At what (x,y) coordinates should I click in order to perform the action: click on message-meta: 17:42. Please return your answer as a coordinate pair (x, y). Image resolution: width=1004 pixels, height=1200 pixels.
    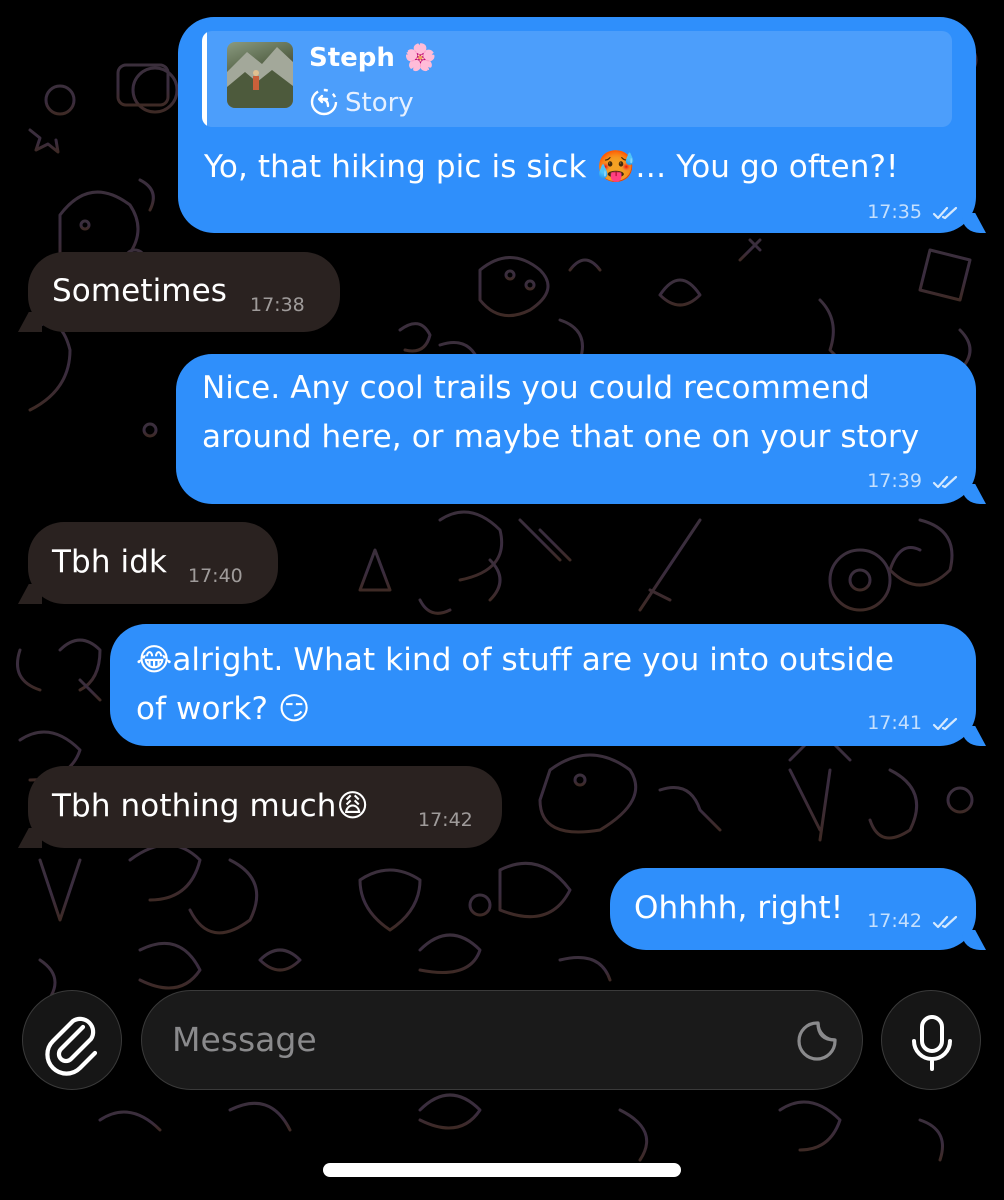
    Looking at the image, I should click on (913, 921).